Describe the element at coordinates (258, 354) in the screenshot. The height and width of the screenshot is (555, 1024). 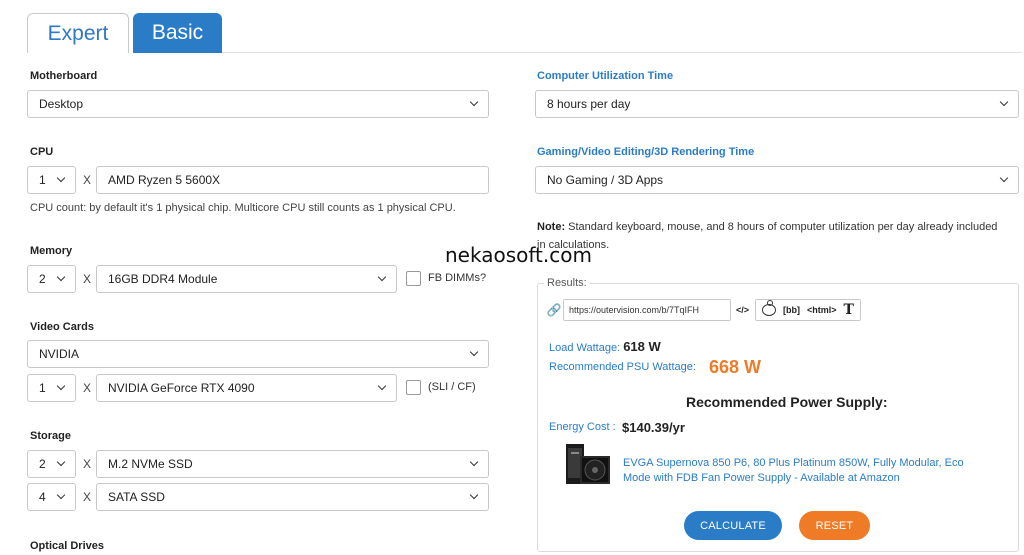
I see `video-brand-select: NVIDIA` at that location.